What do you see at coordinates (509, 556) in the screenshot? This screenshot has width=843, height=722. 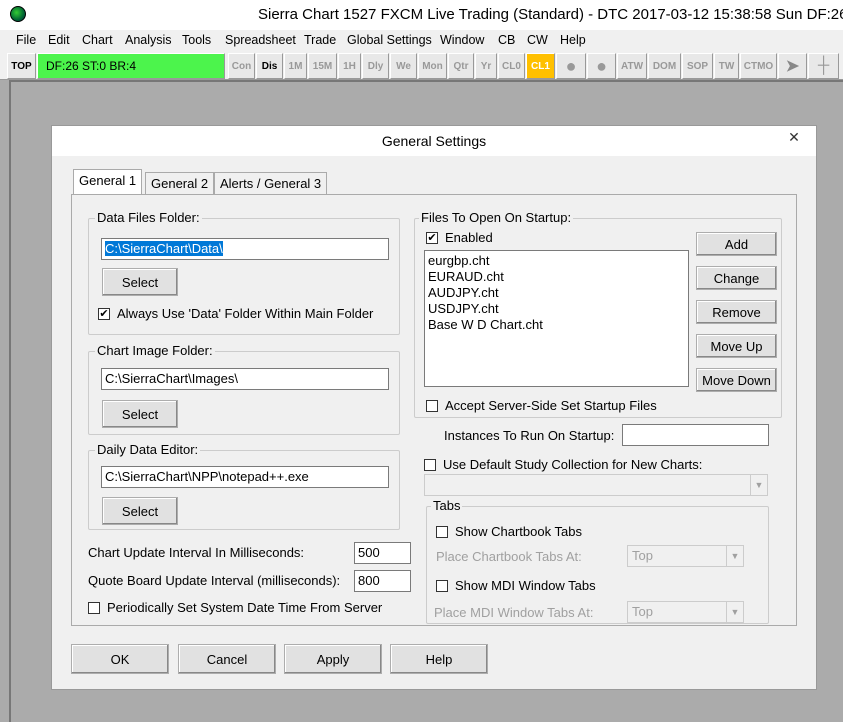 I see `chartbook-tabs-at-label: Place Chartbook Tabs At:` at bounding box center [509, 556].